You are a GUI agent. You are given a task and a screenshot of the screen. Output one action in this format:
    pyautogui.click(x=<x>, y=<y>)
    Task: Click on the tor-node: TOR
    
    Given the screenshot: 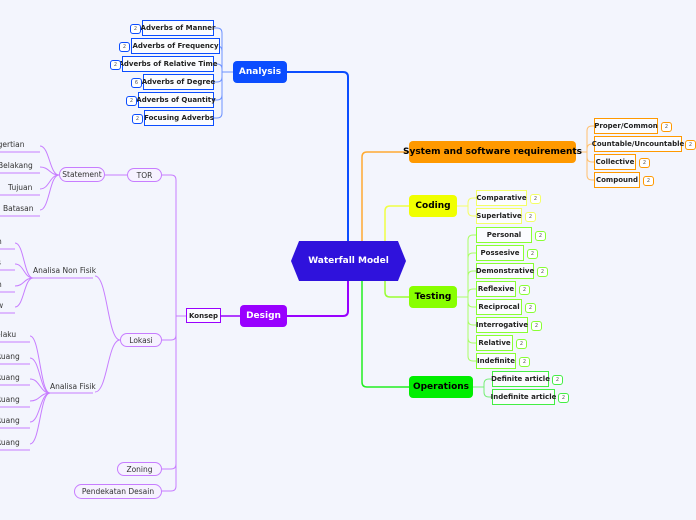 What is the action you would take?
    pyautogui.click(x=144, y=175)
    